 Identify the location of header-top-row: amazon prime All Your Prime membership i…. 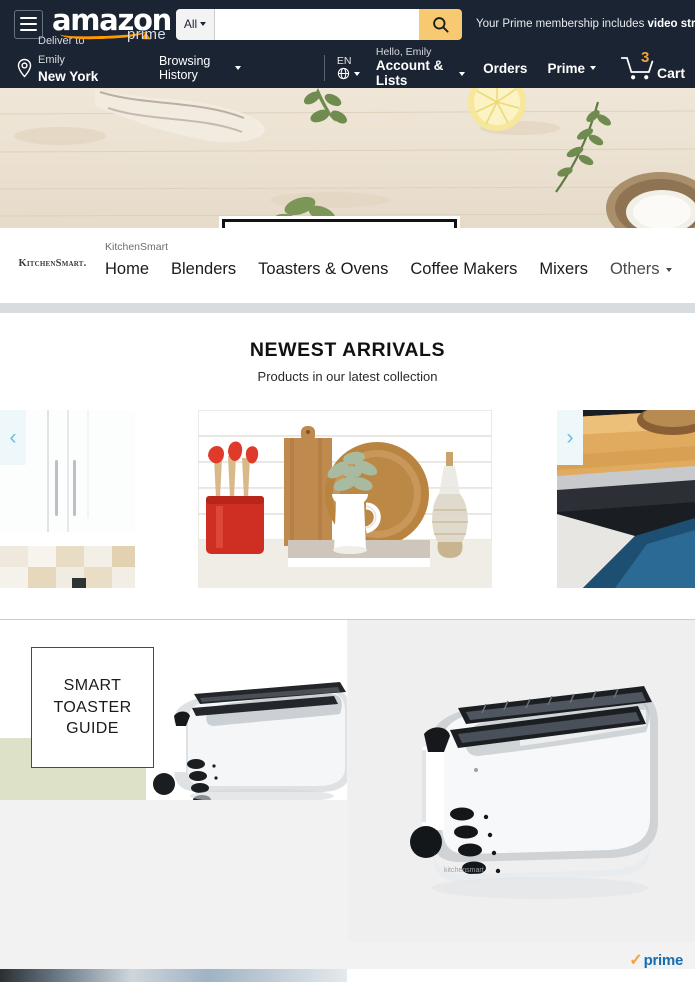
(347, 24).